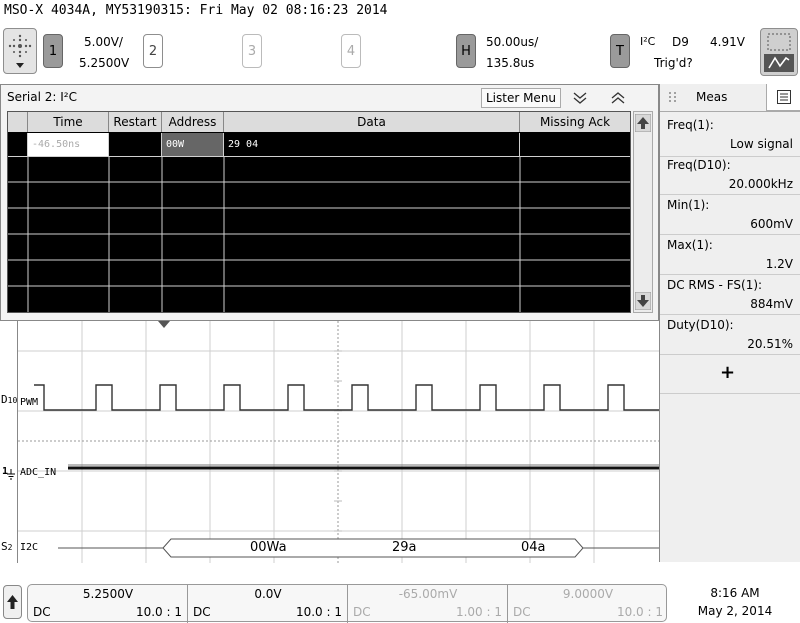  Describe the element at coordinates (727, 42) in the screenshot. I see `trigger-level: 4.91V` at that location.